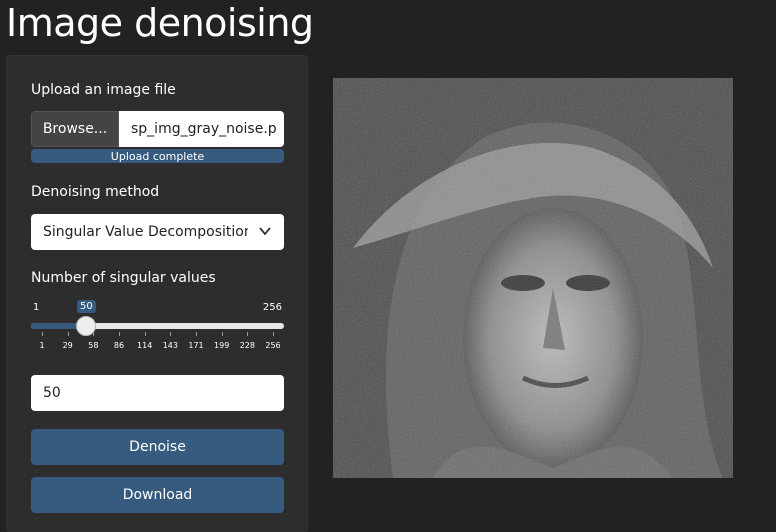 The width and height of the screenshot is (776, 532). What do you see at coordinates (157, 447) in the screenshot?
I see `denoise-button: Denoise` at bounding box center [157, 447].